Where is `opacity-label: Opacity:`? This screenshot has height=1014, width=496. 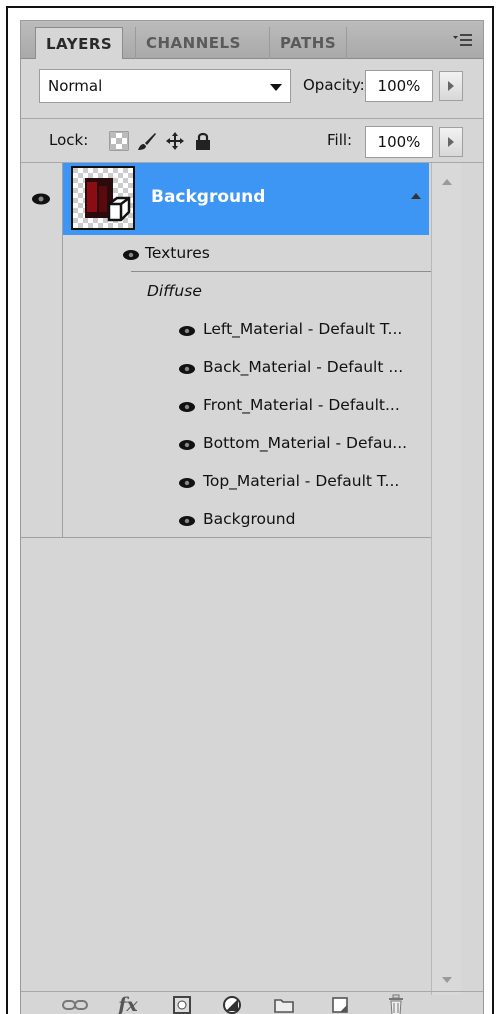 opacity-label: Opacity: is located at coordinates (334, 85).